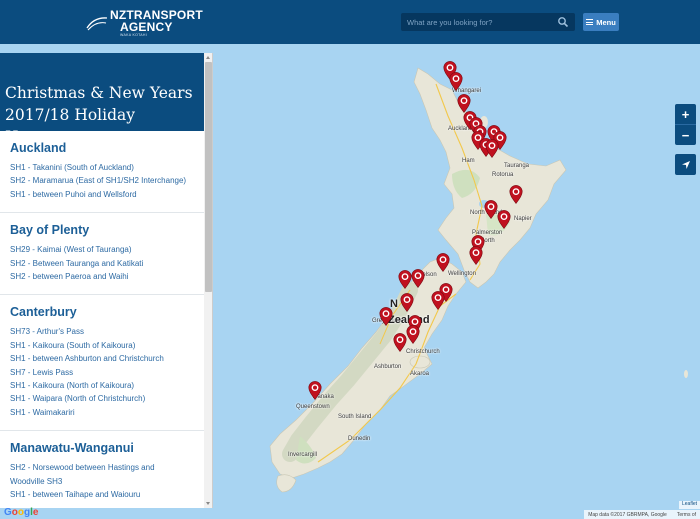  What do you see at coordinates (107, 412) in the screenshot?
I see `route-link: SH1 - Waimakariri` at bounding box center [107, 412].